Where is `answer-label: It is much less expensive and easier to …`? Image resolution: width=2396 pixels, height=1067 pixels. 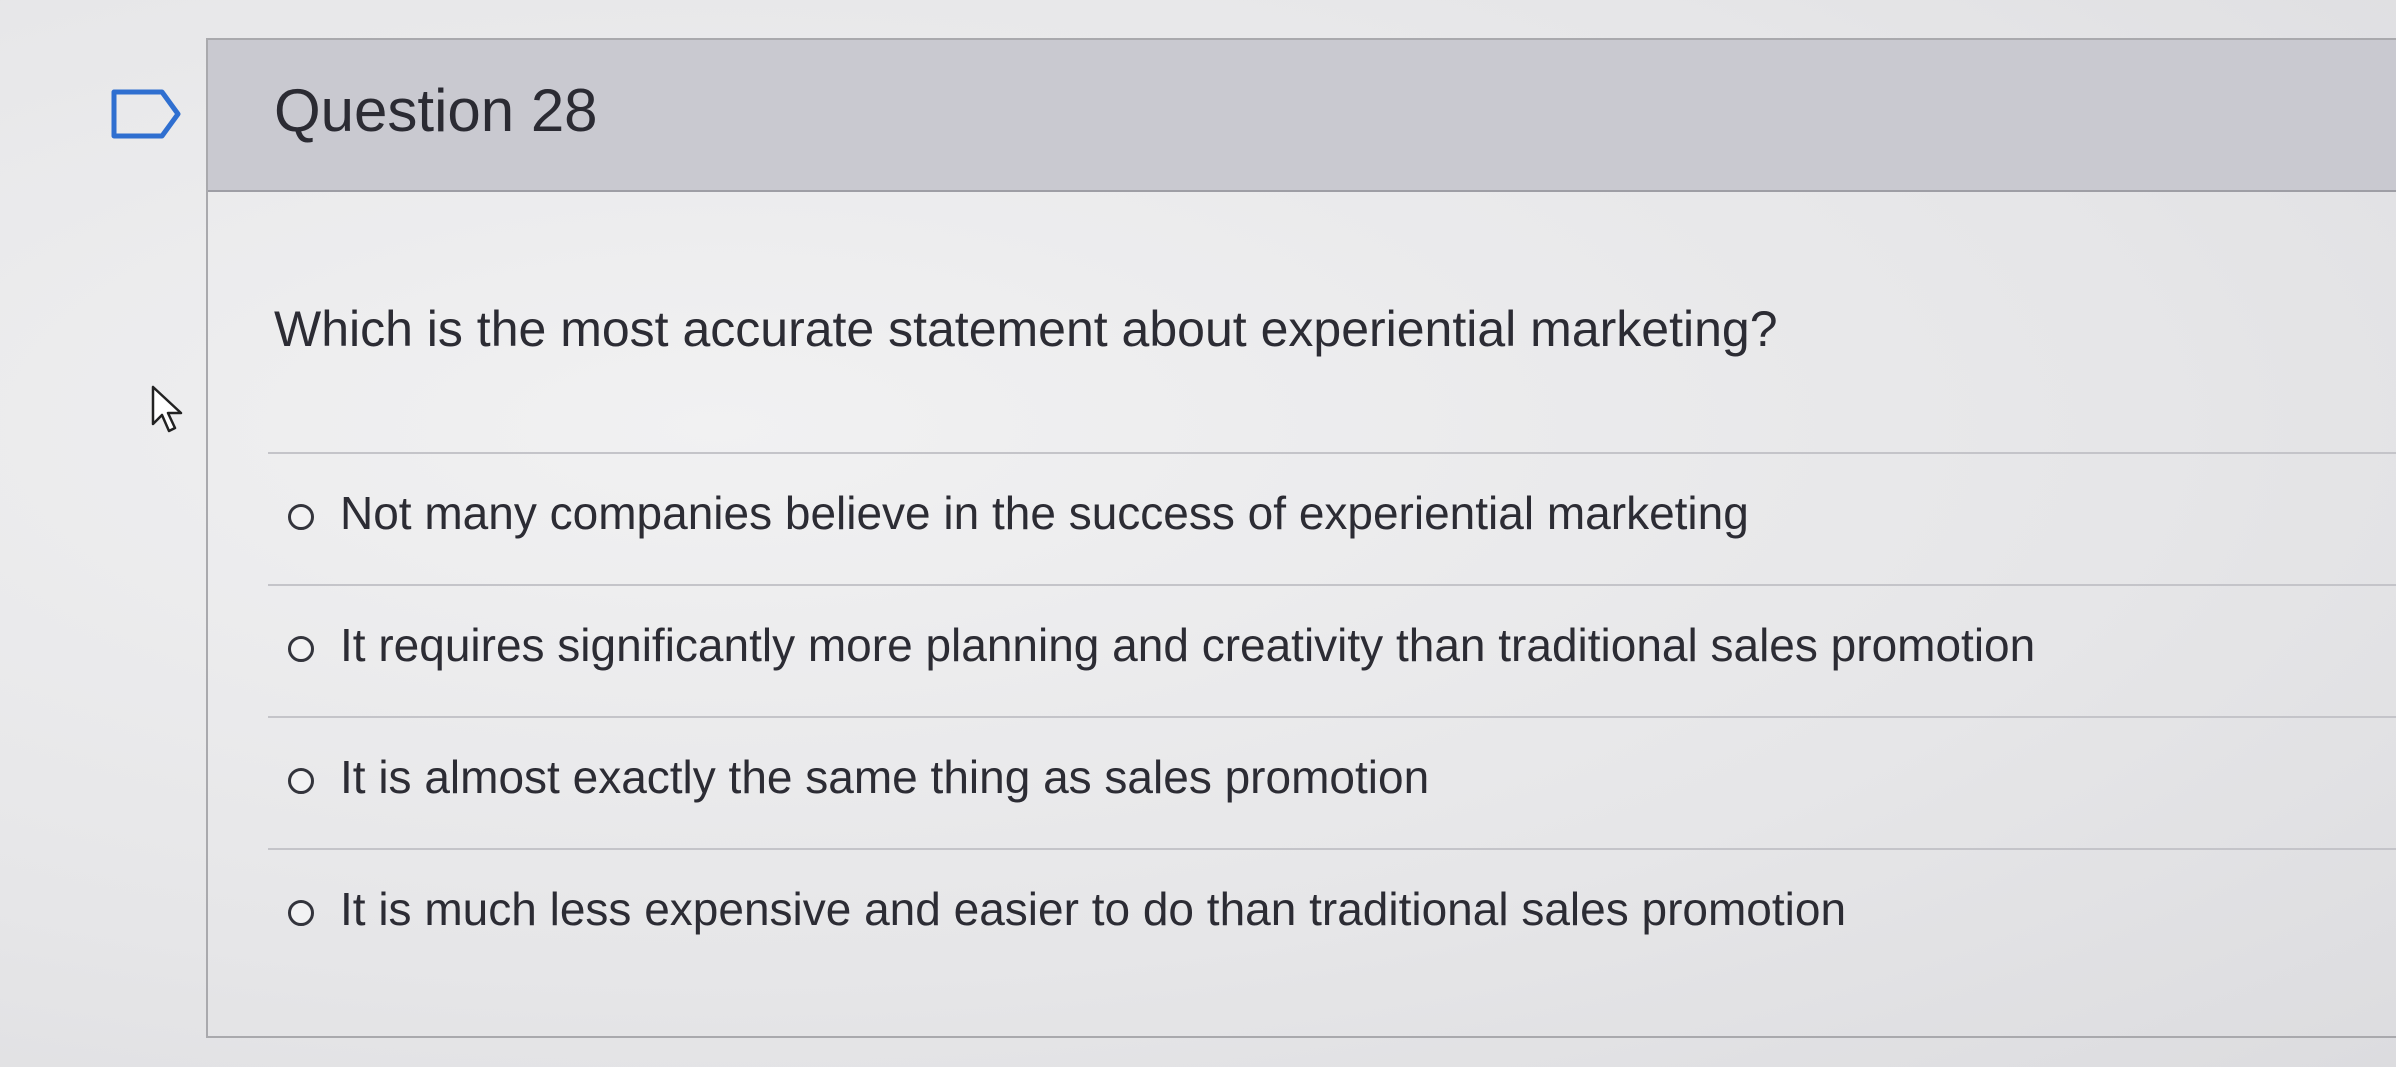
answer-label: It is much less expensive and easier to … is located at coordinates (1093, 909).